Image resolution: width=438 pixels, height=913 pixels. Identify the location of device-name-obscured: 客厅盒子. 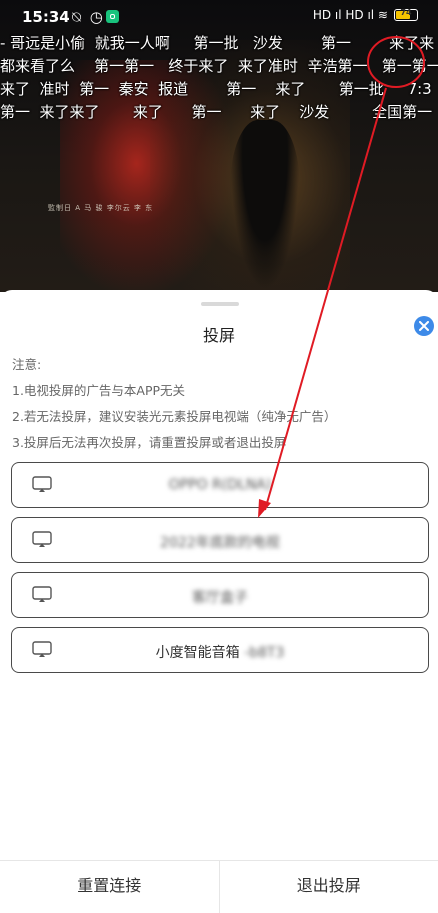
(220, 598).